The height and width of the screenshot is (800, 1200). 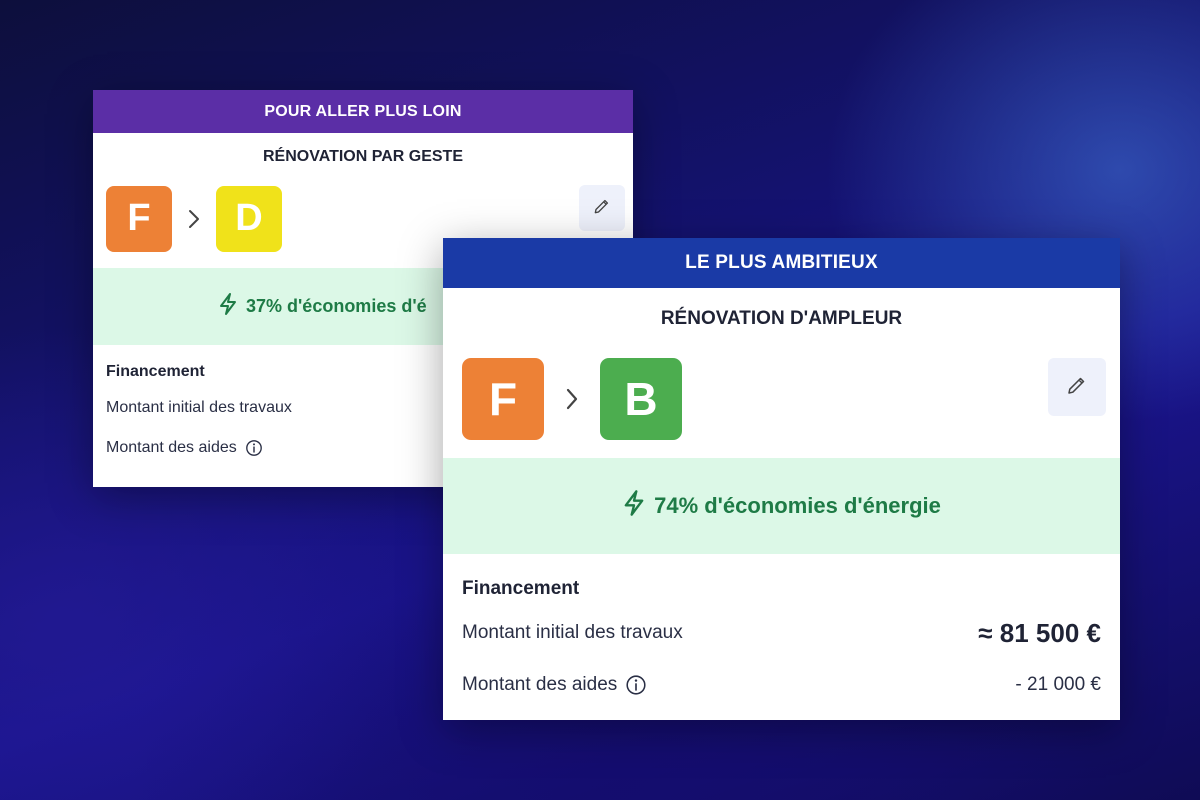 What do you see at coordinates (781, 318) in the screenshot?
I see `card-subtitle: RÉNOVATION D'AMPLEUR` at bounding box center [781, 318].